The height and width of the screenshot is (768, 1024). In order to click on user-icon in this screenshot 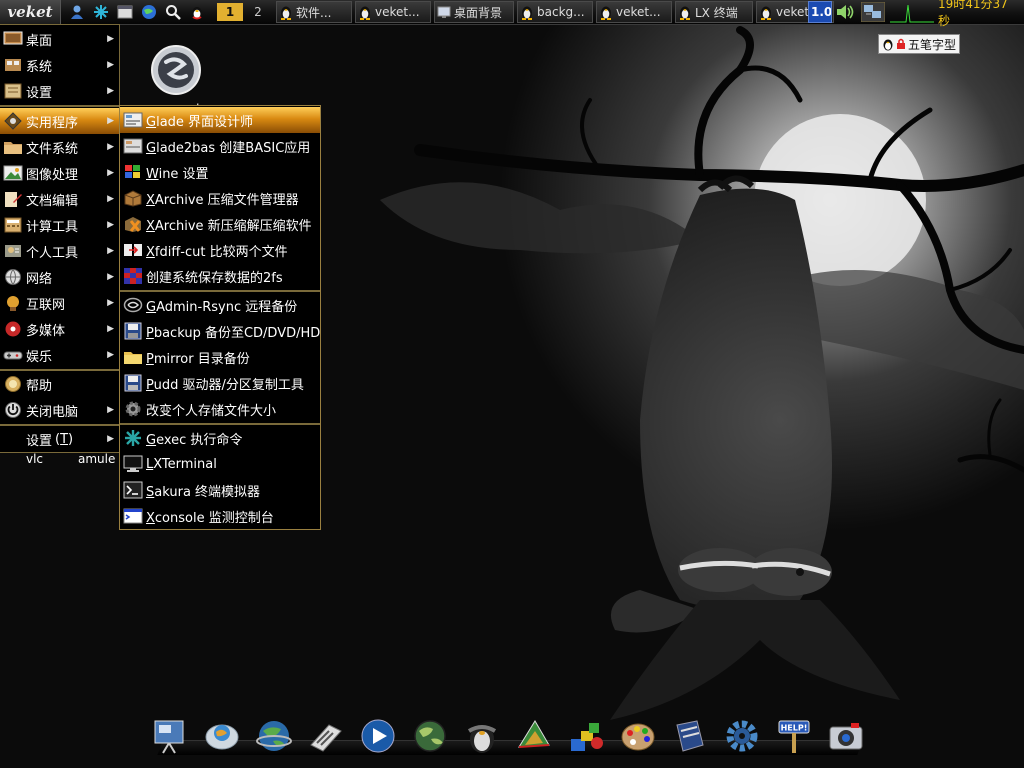, I will do `click(77, 12)`.